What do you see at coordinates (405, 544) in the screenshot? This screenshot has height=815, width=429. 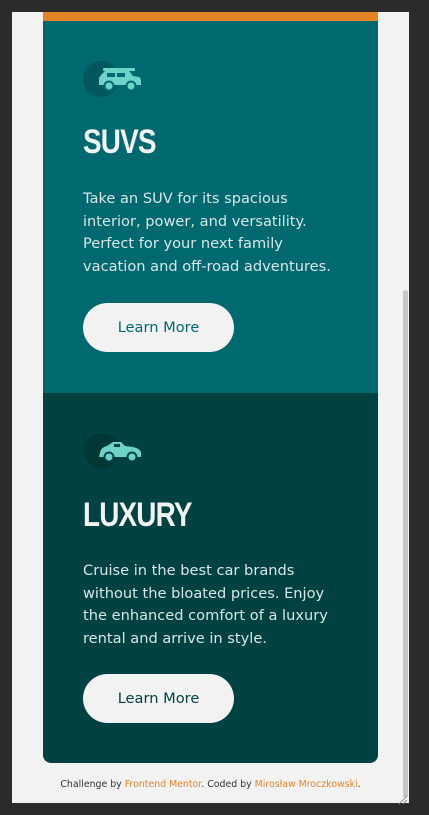 I see `scrollbar-thumb` at bounding box center [405, 544].